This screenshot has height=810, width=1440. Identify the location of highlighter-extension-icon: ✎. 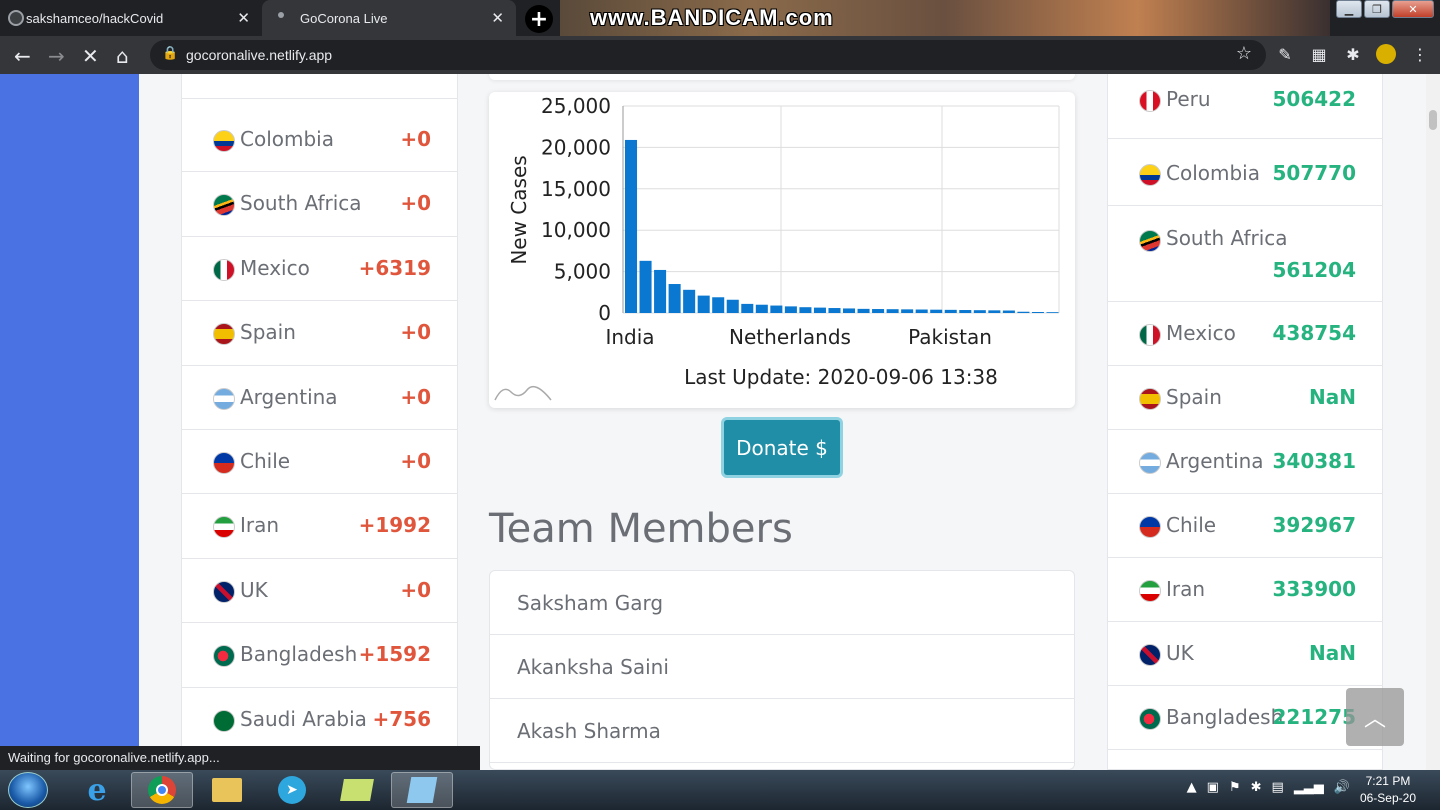
(1285, 54).